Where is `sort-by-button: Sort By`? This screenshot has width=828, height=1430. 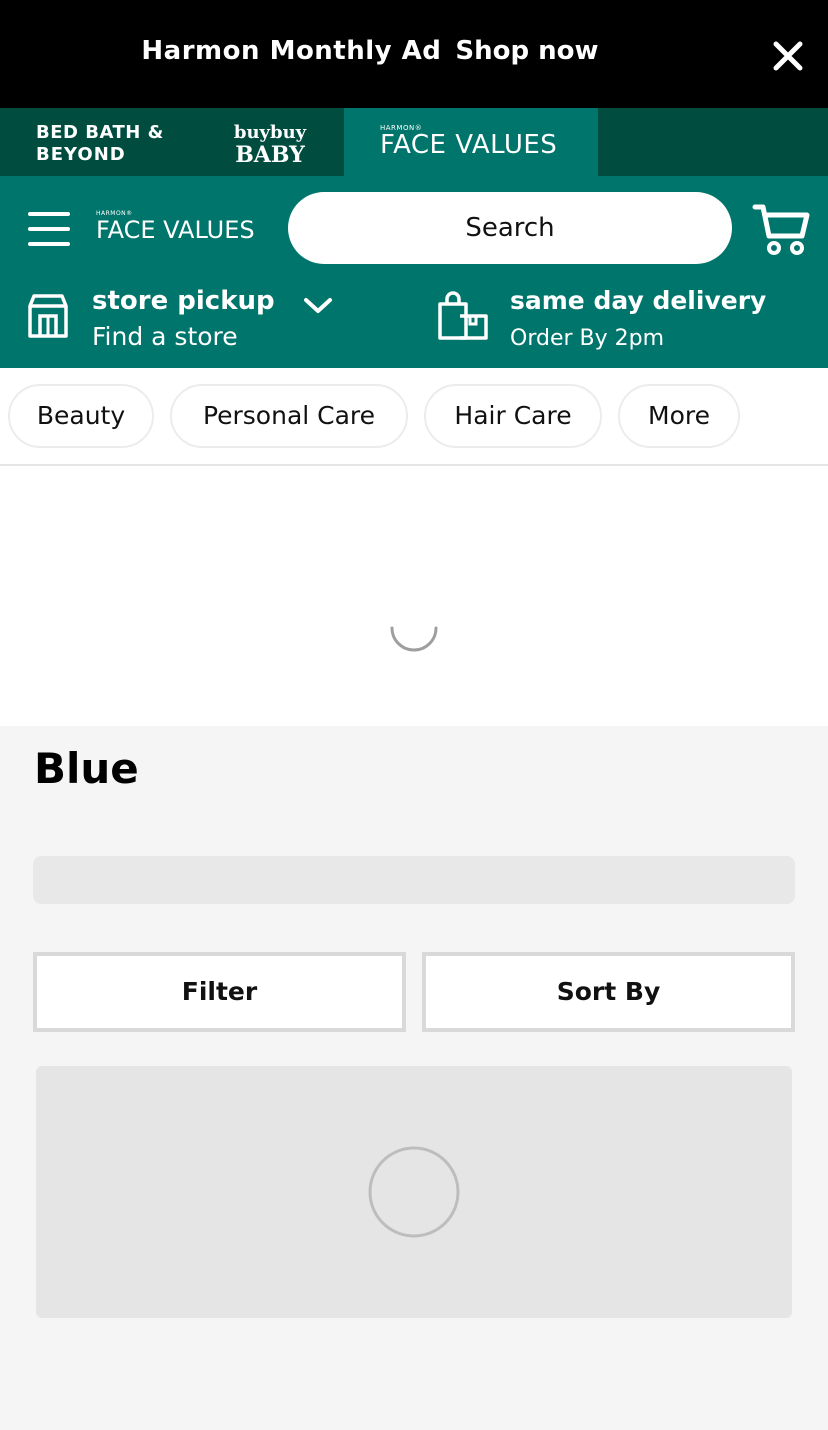
sort-by-button: Sort By is located at coordinates (608, 992).